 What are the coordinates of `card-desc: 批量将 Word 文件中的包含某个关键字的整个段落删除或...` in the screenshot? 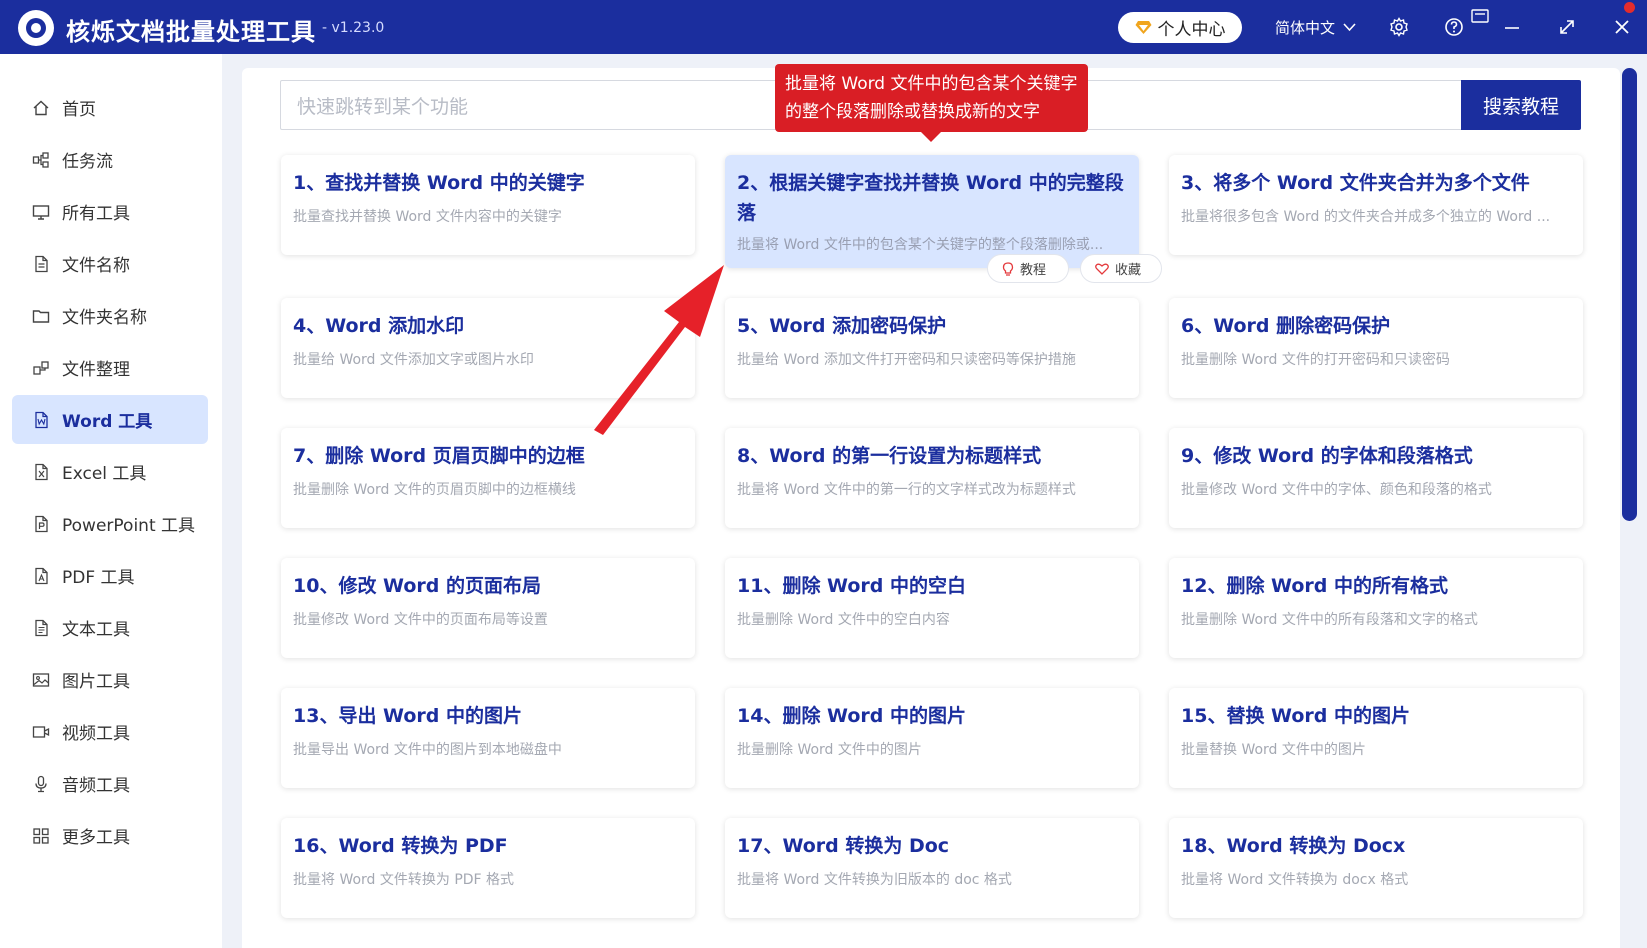 It's located at (920, 245).